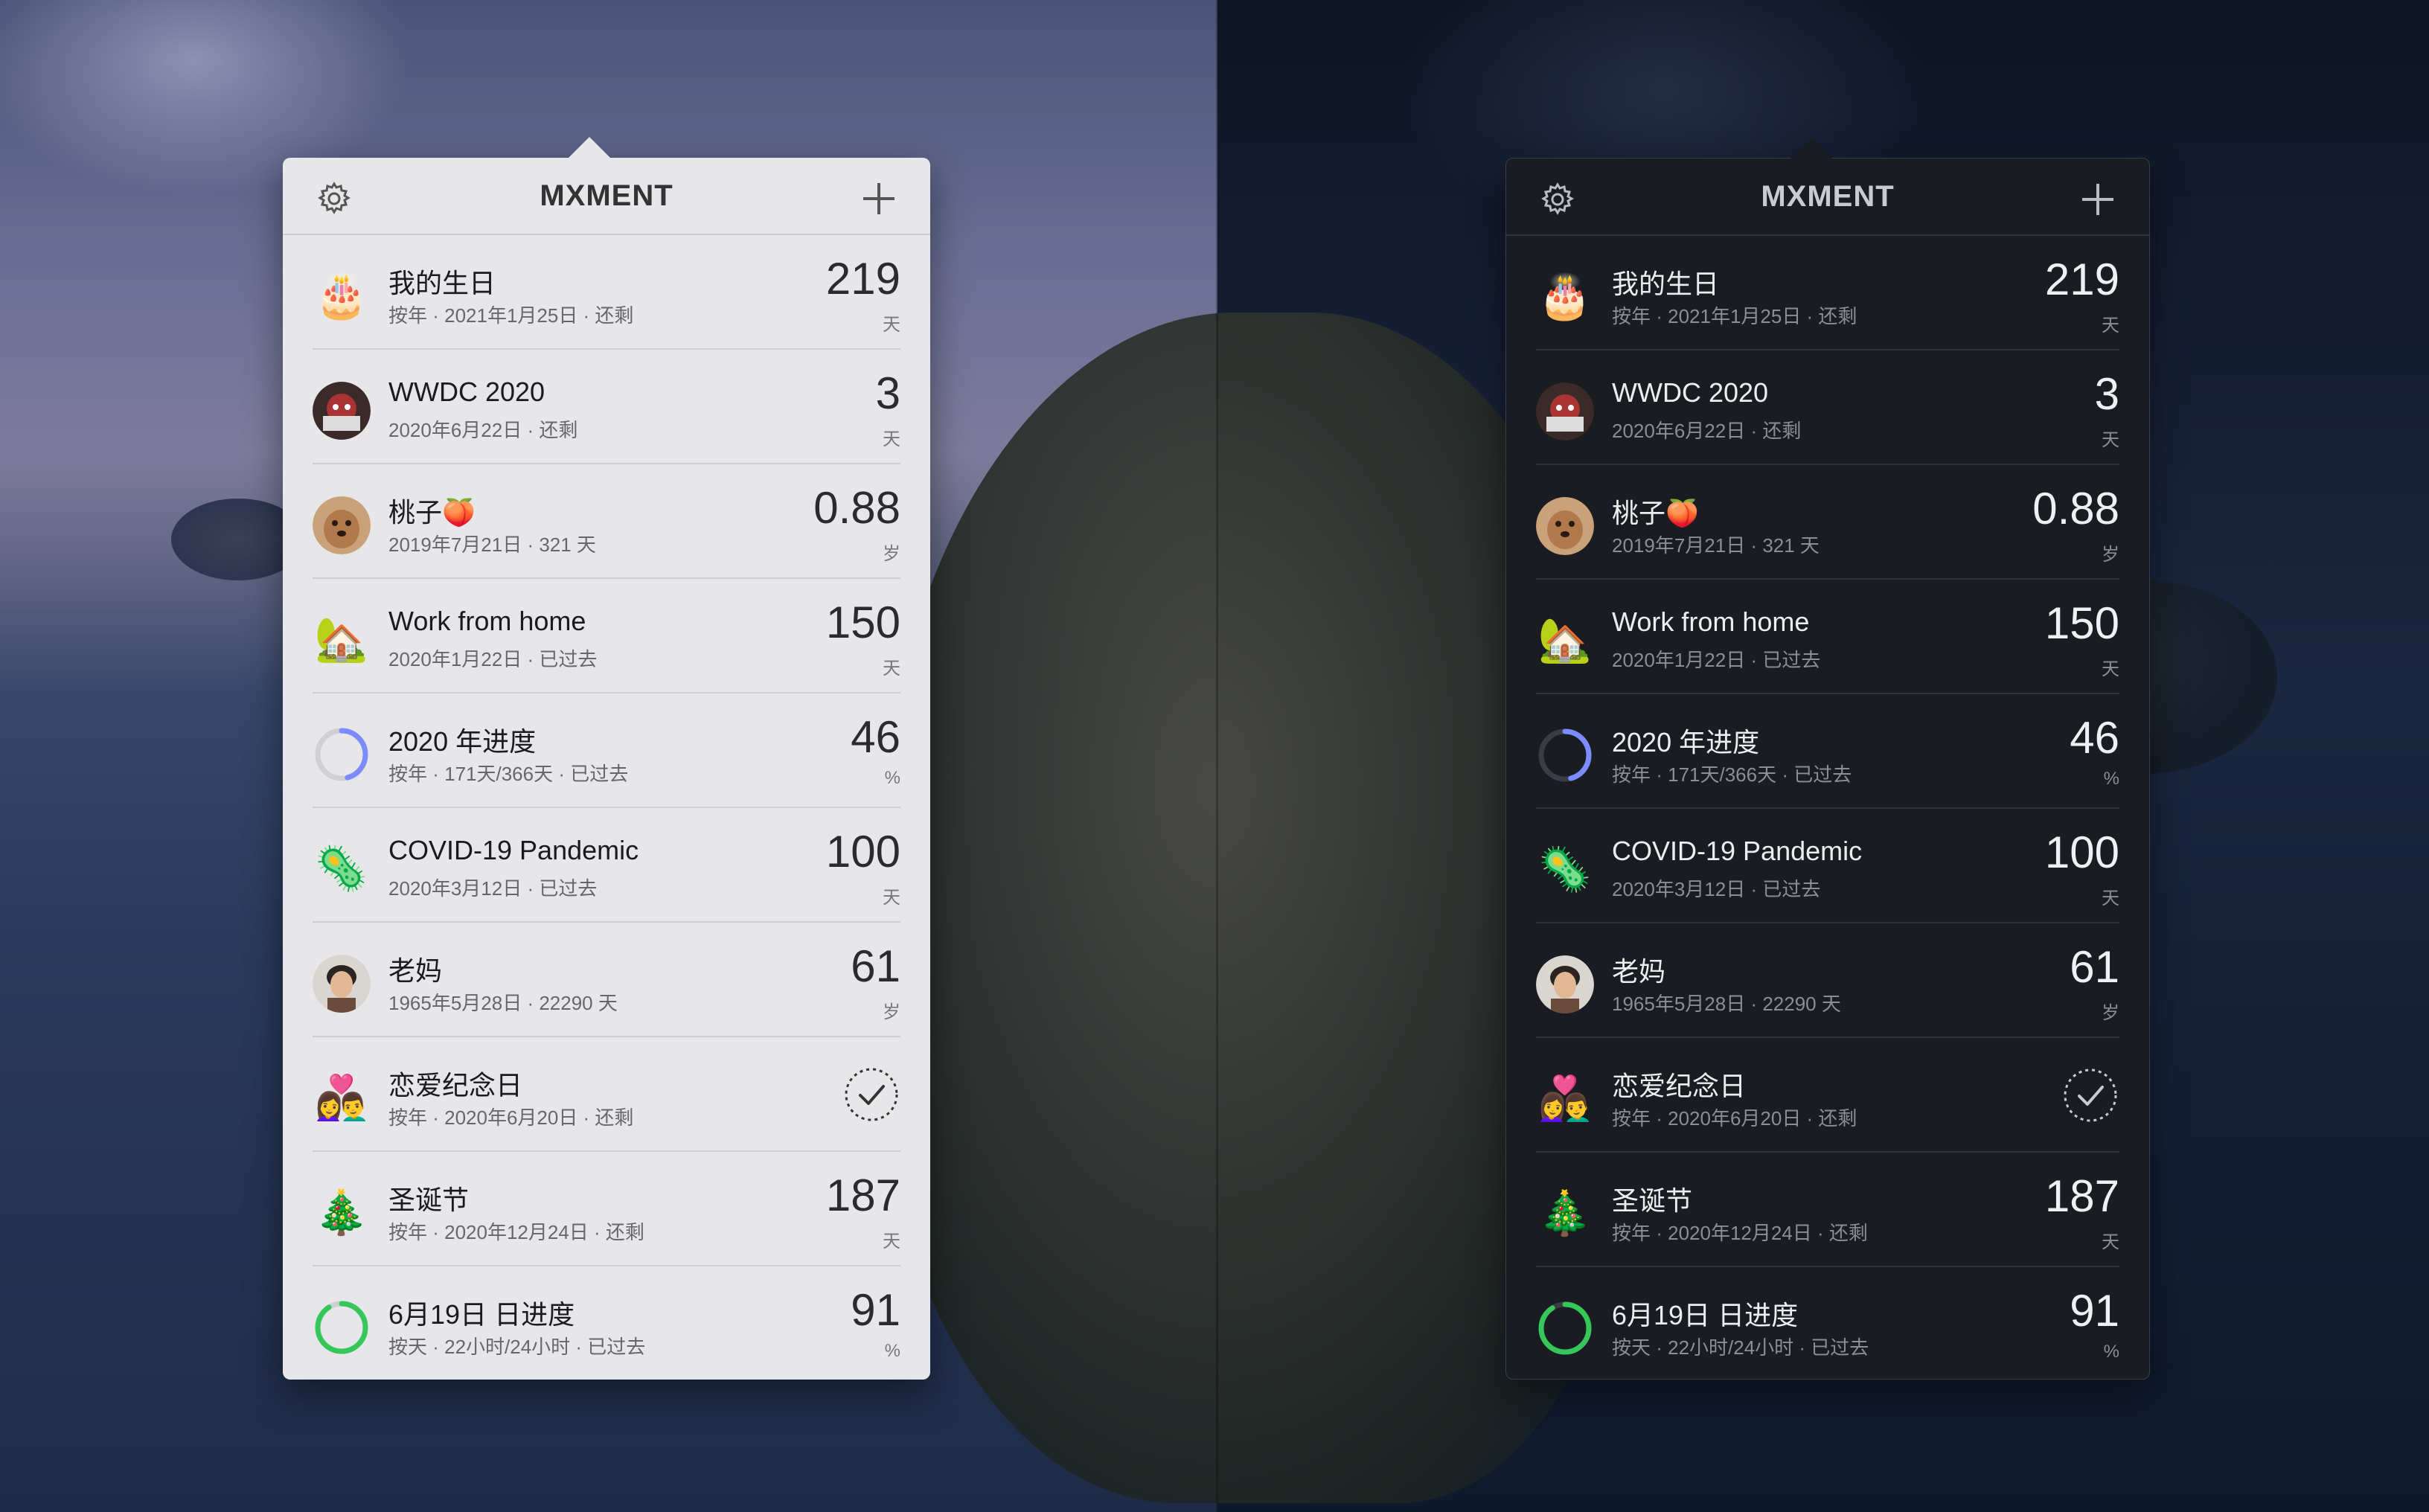  I want to click on item-title: Work from home, so click(487, 621).